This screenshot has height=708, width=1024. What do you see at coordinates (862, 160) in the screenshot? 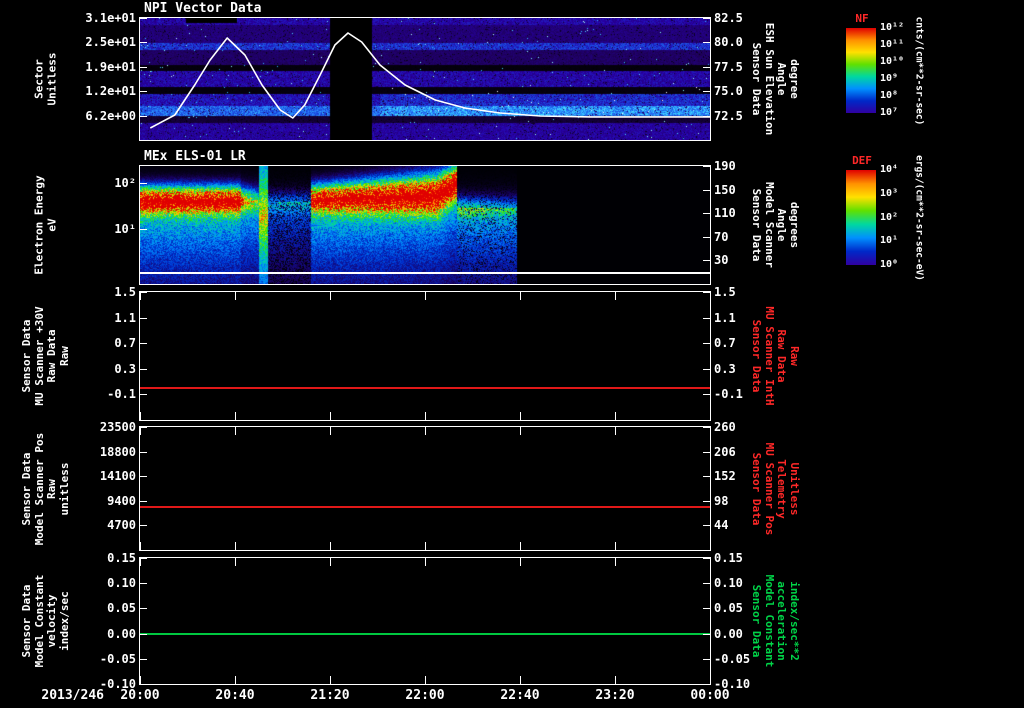
I see `colorbar-title: DEF` at bounding box center [862, 160].